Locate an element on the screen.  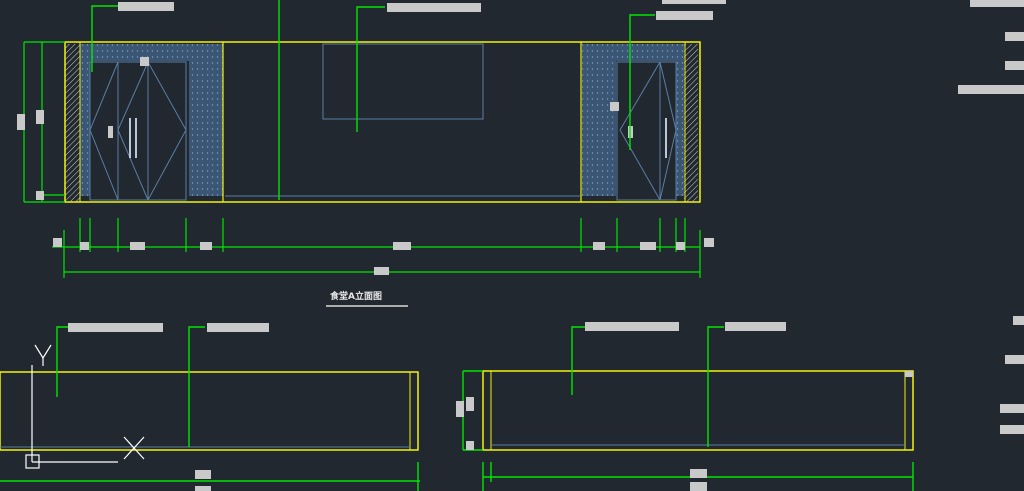
dim-vertical-left is located at coordinates (44, 122).